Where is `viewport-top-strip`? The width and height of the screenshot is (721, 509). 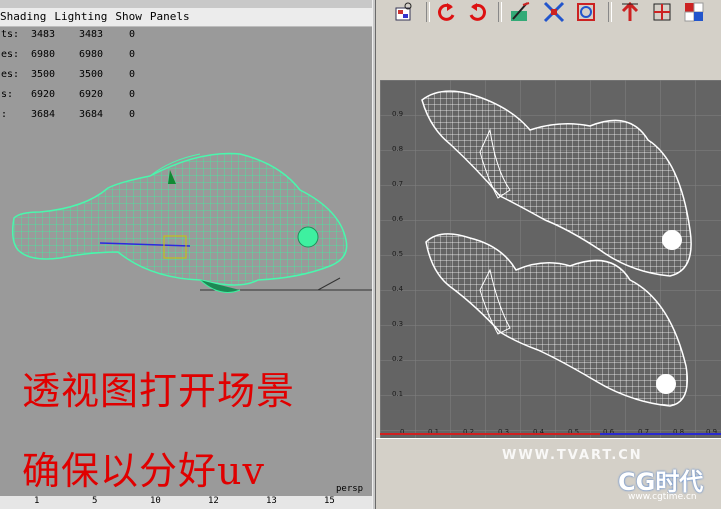
viewport-top-strip is located at coordinates (186, 4).